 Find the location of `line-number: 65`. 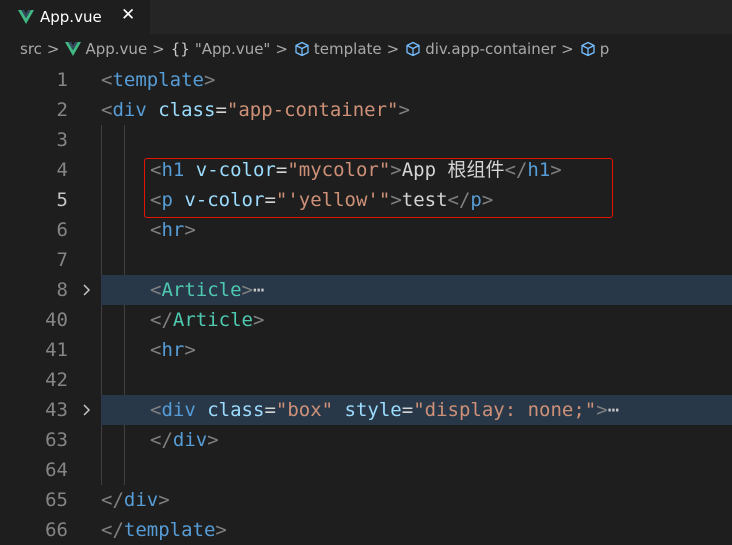

line-number: 65 is located at coordinates (56, 500).